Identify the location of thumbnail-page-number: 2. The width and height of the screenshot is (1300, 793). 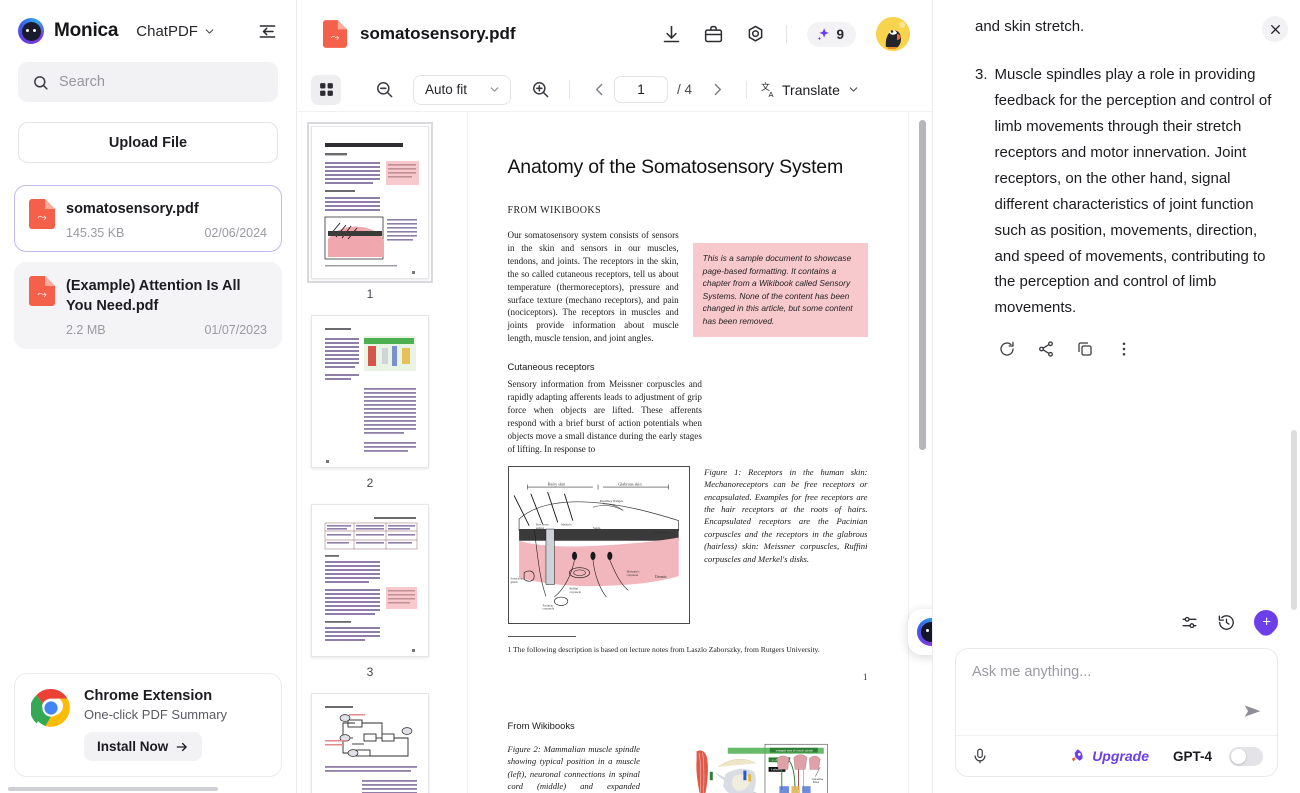
(370, 483).